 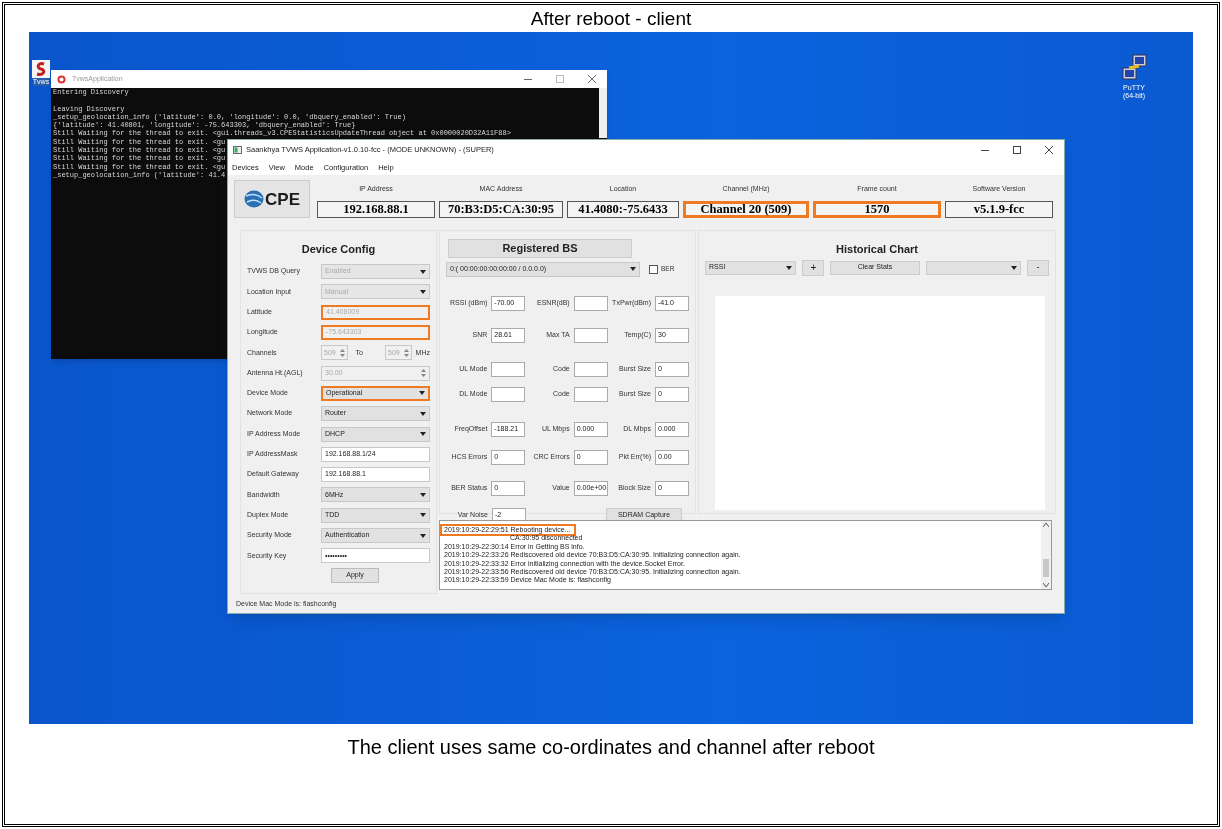 What do you see at coordinates (877, 249) in the screenshot?
I see `panel-title: Historical Chart` at bounding box center [877, 249].